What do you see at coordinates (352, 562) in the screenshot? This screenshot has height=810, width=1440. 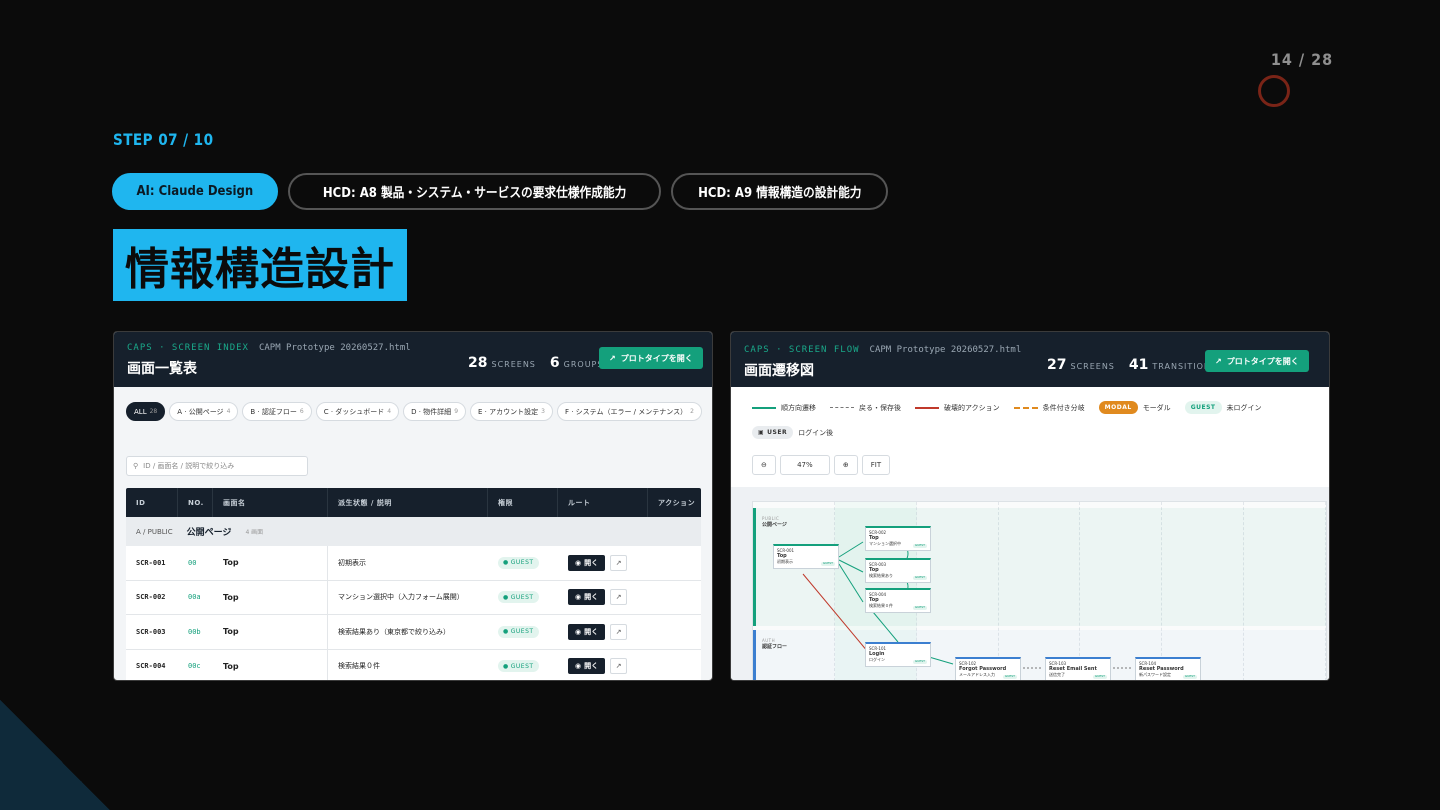 I see `cell-desc: 初期表示` at bounding box center [352, 562].